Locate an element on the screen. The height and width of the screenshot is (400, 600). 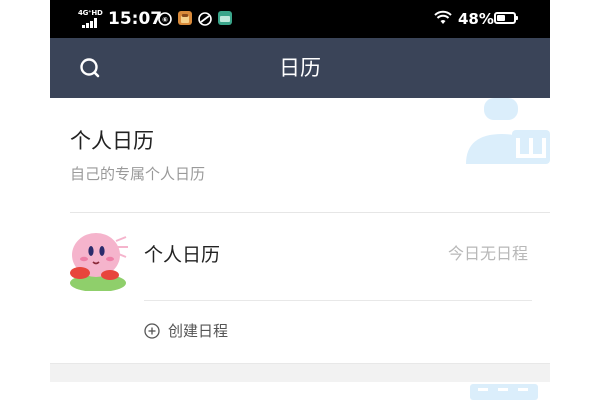
add-circle-icon is located at coordinates (152, 331).